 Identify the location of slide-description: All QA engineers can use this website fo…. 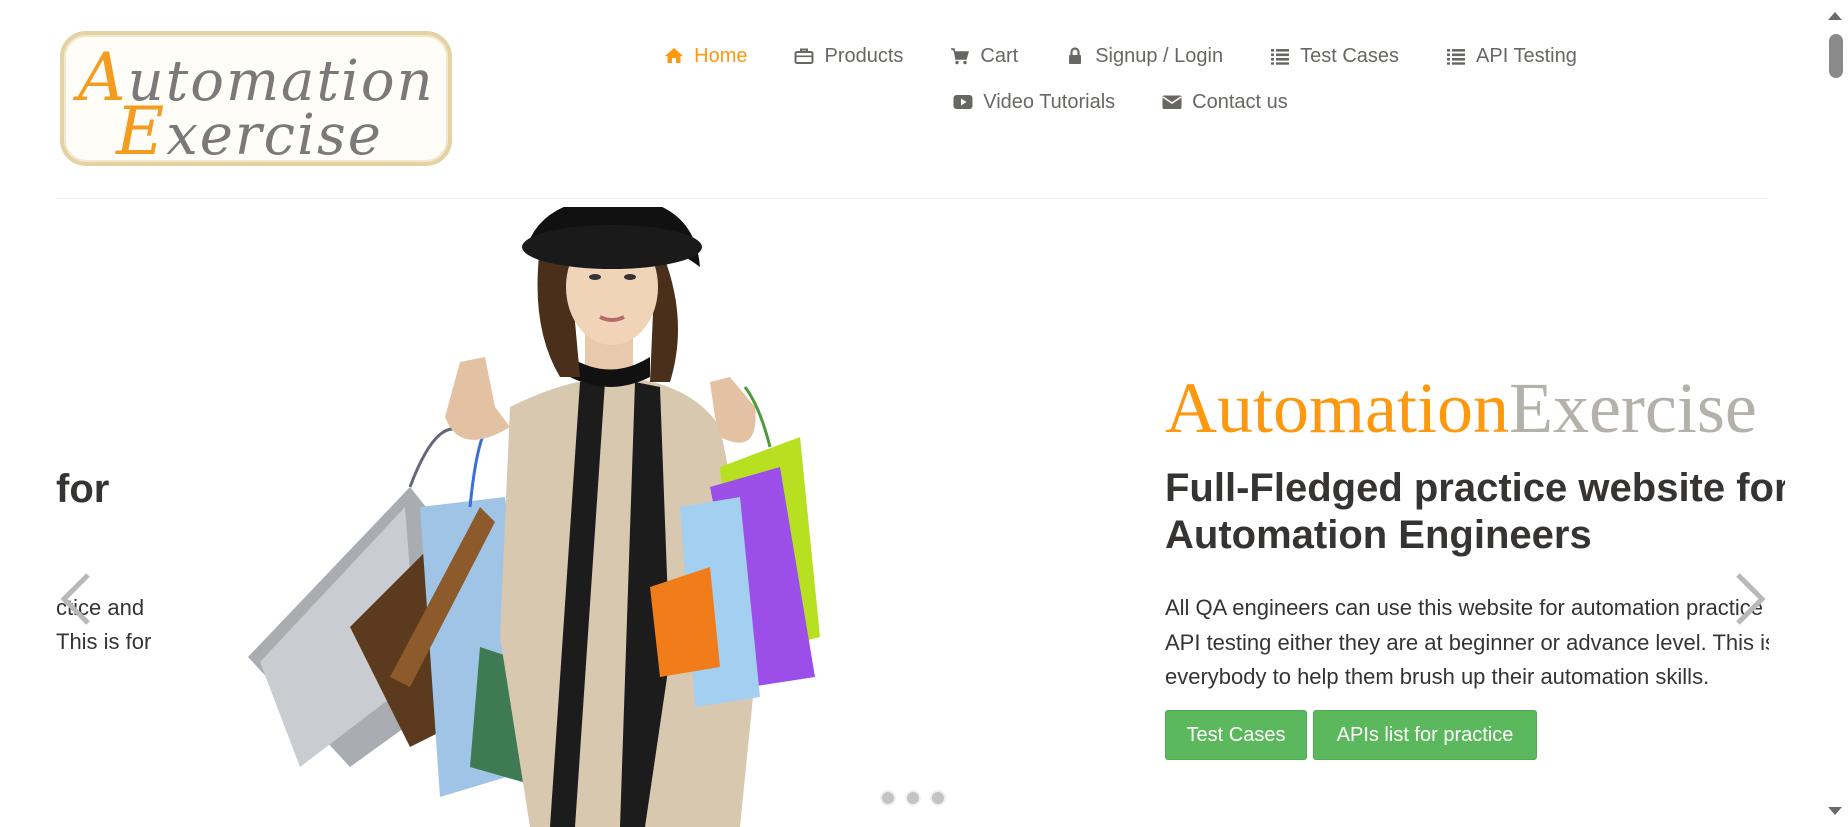
(1467, 642).